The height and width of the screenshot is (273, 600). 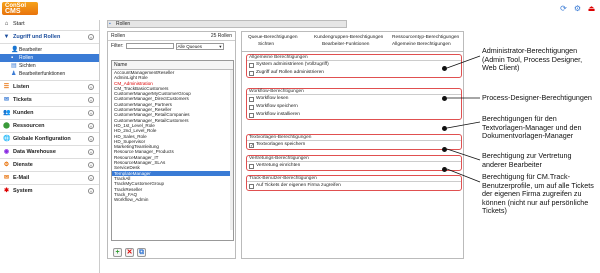 What do you see at coordinates (22, 100) in the screenshot?
I see `sidebar-item-label: Tickets` at bounding box center [22, 100].